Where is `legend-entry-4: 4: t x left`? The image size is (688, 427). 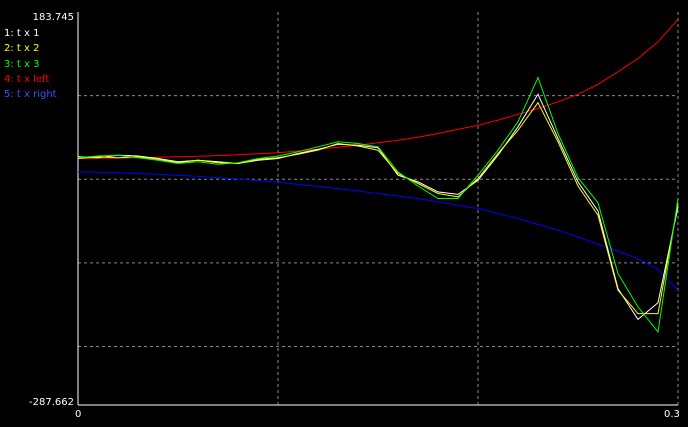
legend-entry-4: 4: t x left is located at coordinates (27, 79).